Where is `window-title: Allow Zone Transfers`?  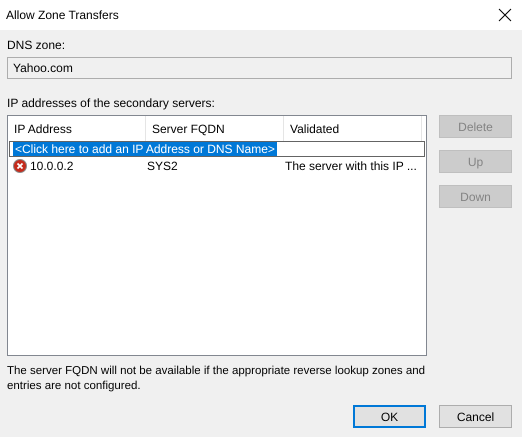
window-title: Allow Zone Transfers is located at coordinates (62, 15).